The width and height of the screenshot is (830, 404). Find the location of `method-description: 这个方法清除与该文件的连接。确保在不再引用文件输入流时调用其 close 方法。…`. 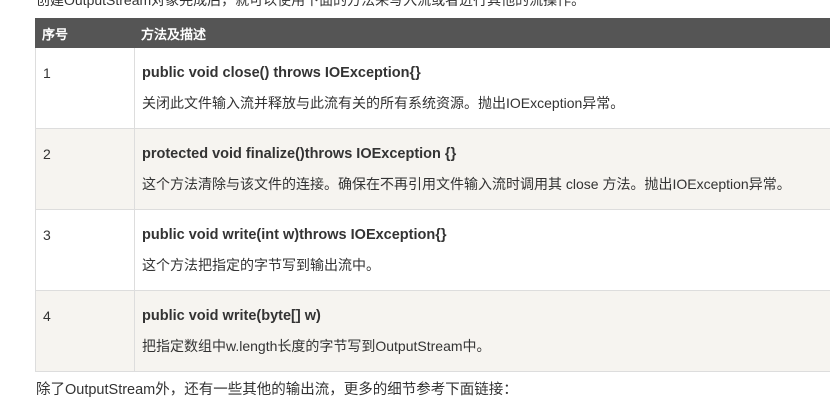

method-description: 这个方法清除与该文件的连接。确保在不再引用文件输入流时调用其 close 方法。… is located at coordinates (466, 184).